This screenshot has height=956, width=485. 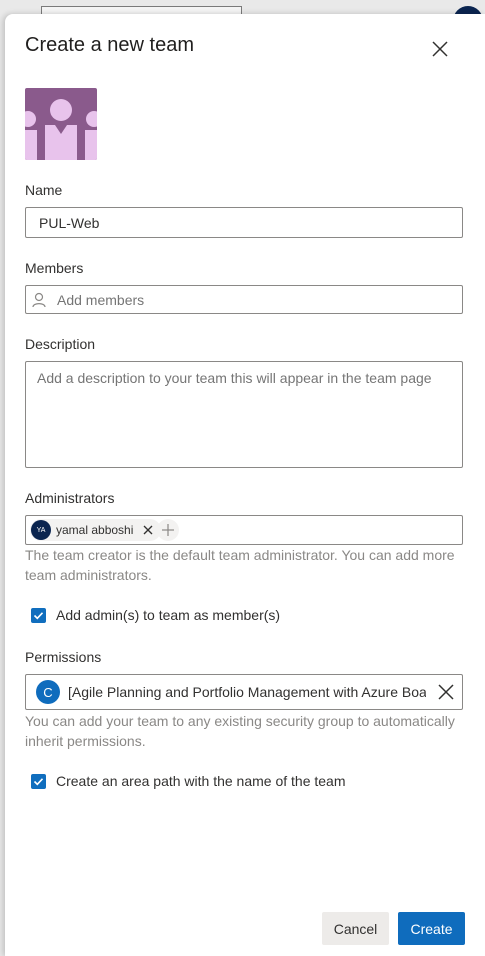 I want to click on name-label: Name, so click(x=44, y=190).